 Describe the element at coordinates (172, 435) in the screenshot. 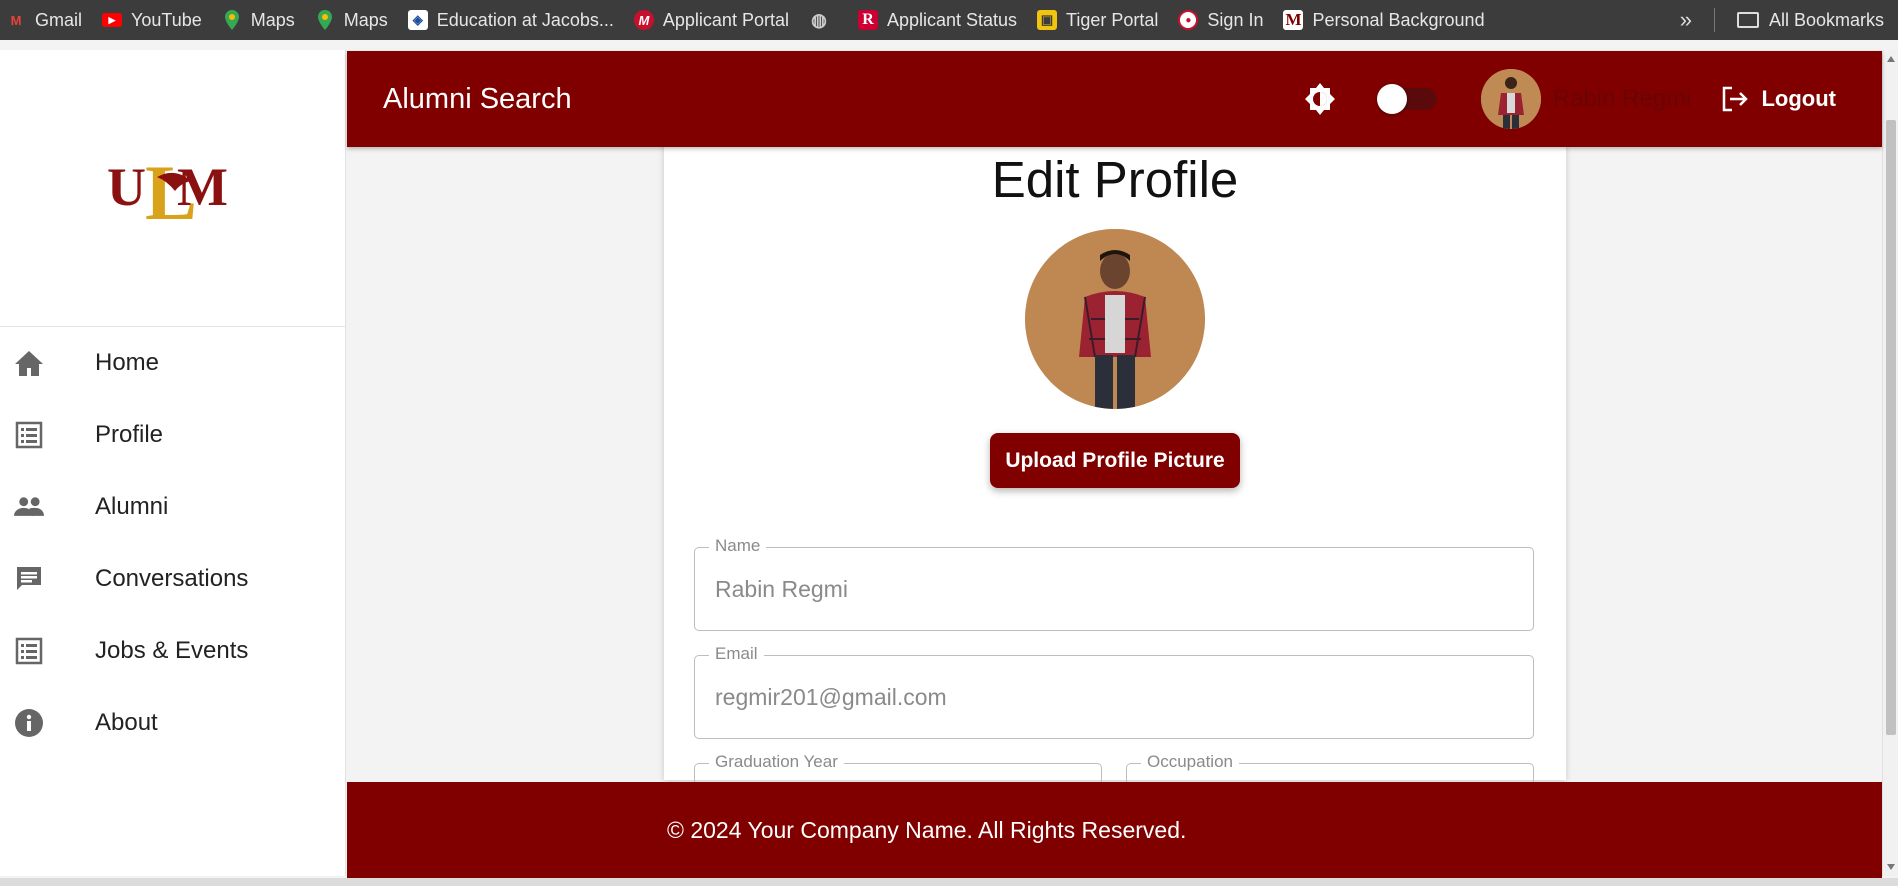

I see `sidebar-item-profile: Profile` at that location.